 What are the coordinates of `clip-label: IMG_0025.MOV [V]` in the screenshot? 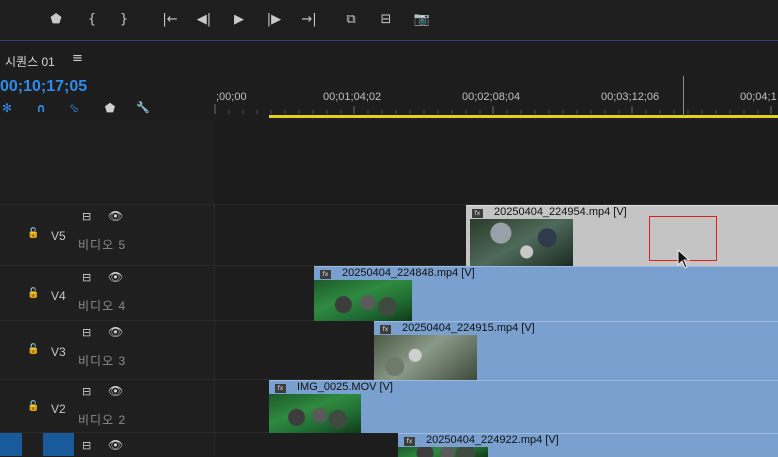 It's located at (345, 387).